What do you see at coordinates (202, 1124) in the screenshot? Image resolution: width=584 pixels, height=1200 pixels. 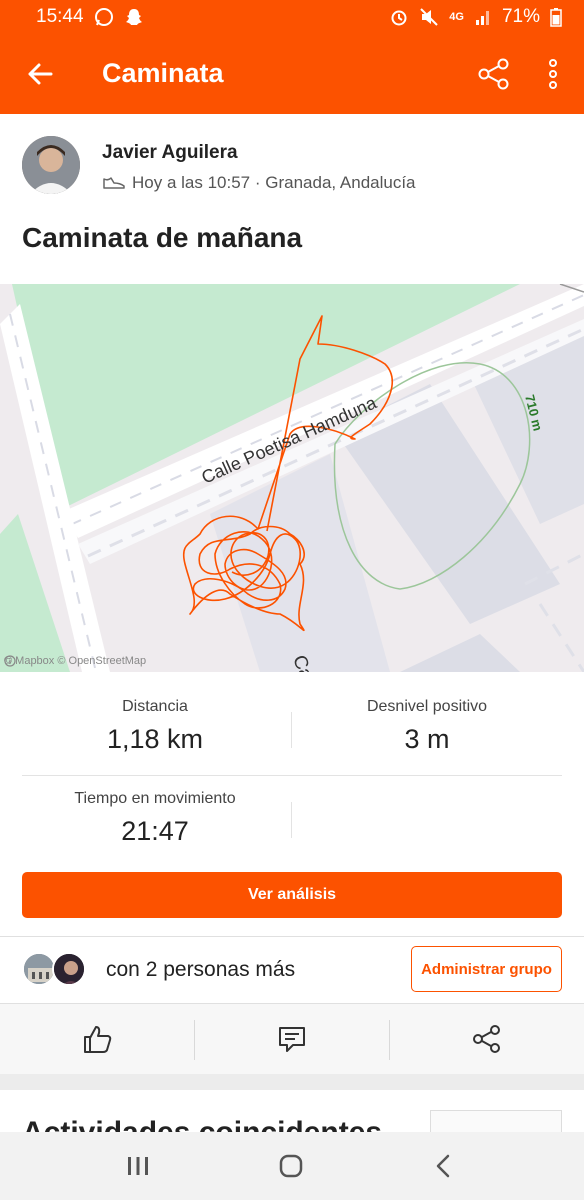 I see `section-title: Actividades coincidentes` at bounding box center [202, 1124].